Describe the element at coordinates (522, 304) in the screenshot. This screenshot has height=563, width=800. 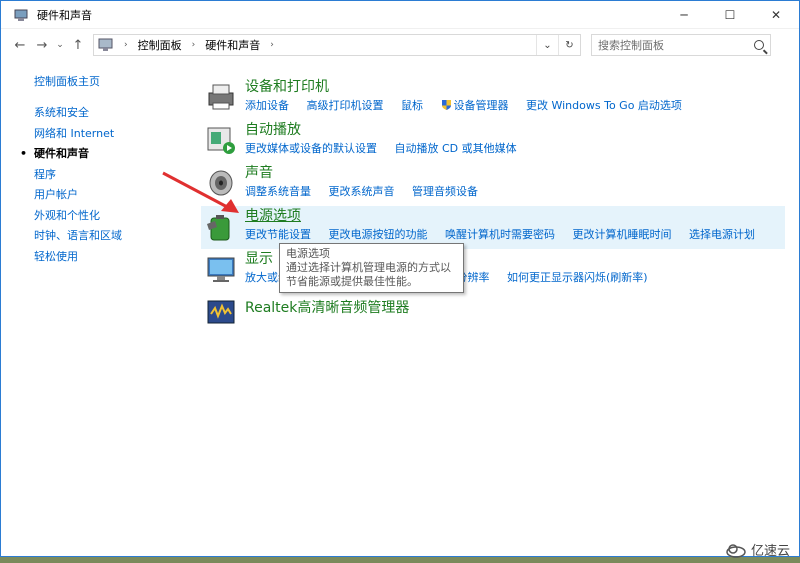
I see `category-title: Realtek高清晰音频管理器` at that location.